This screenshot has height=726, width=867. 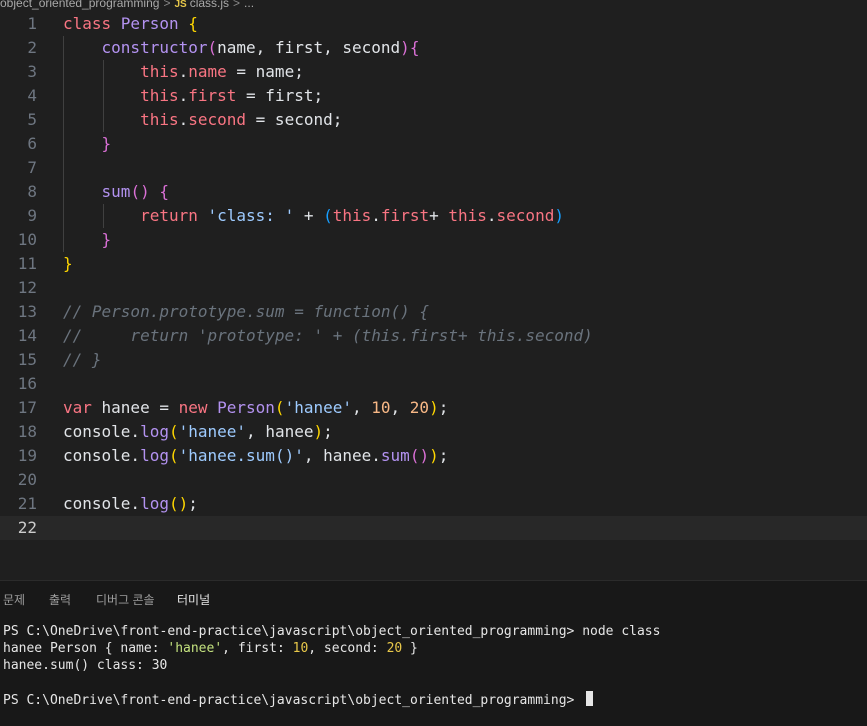 I want to click on terminal-cursor, so click(x=590, y=698).